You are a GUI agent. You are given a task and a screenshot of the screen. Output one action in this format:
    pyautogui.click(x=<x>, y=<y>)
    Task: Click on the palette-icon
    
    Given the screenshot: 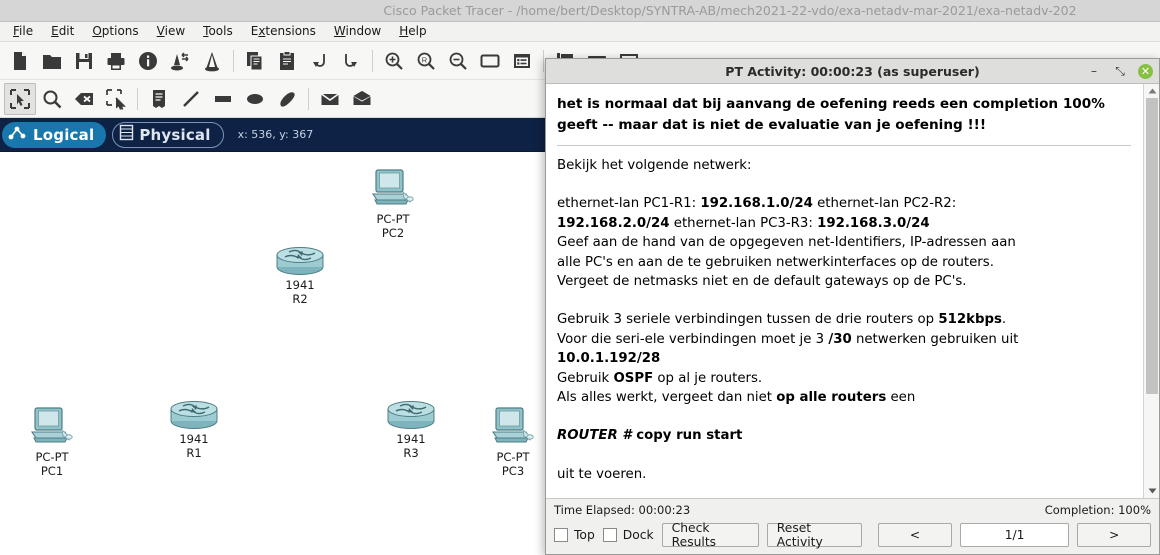 What is the action you would take?
    pyautogui.click(x=490, y=61)
    